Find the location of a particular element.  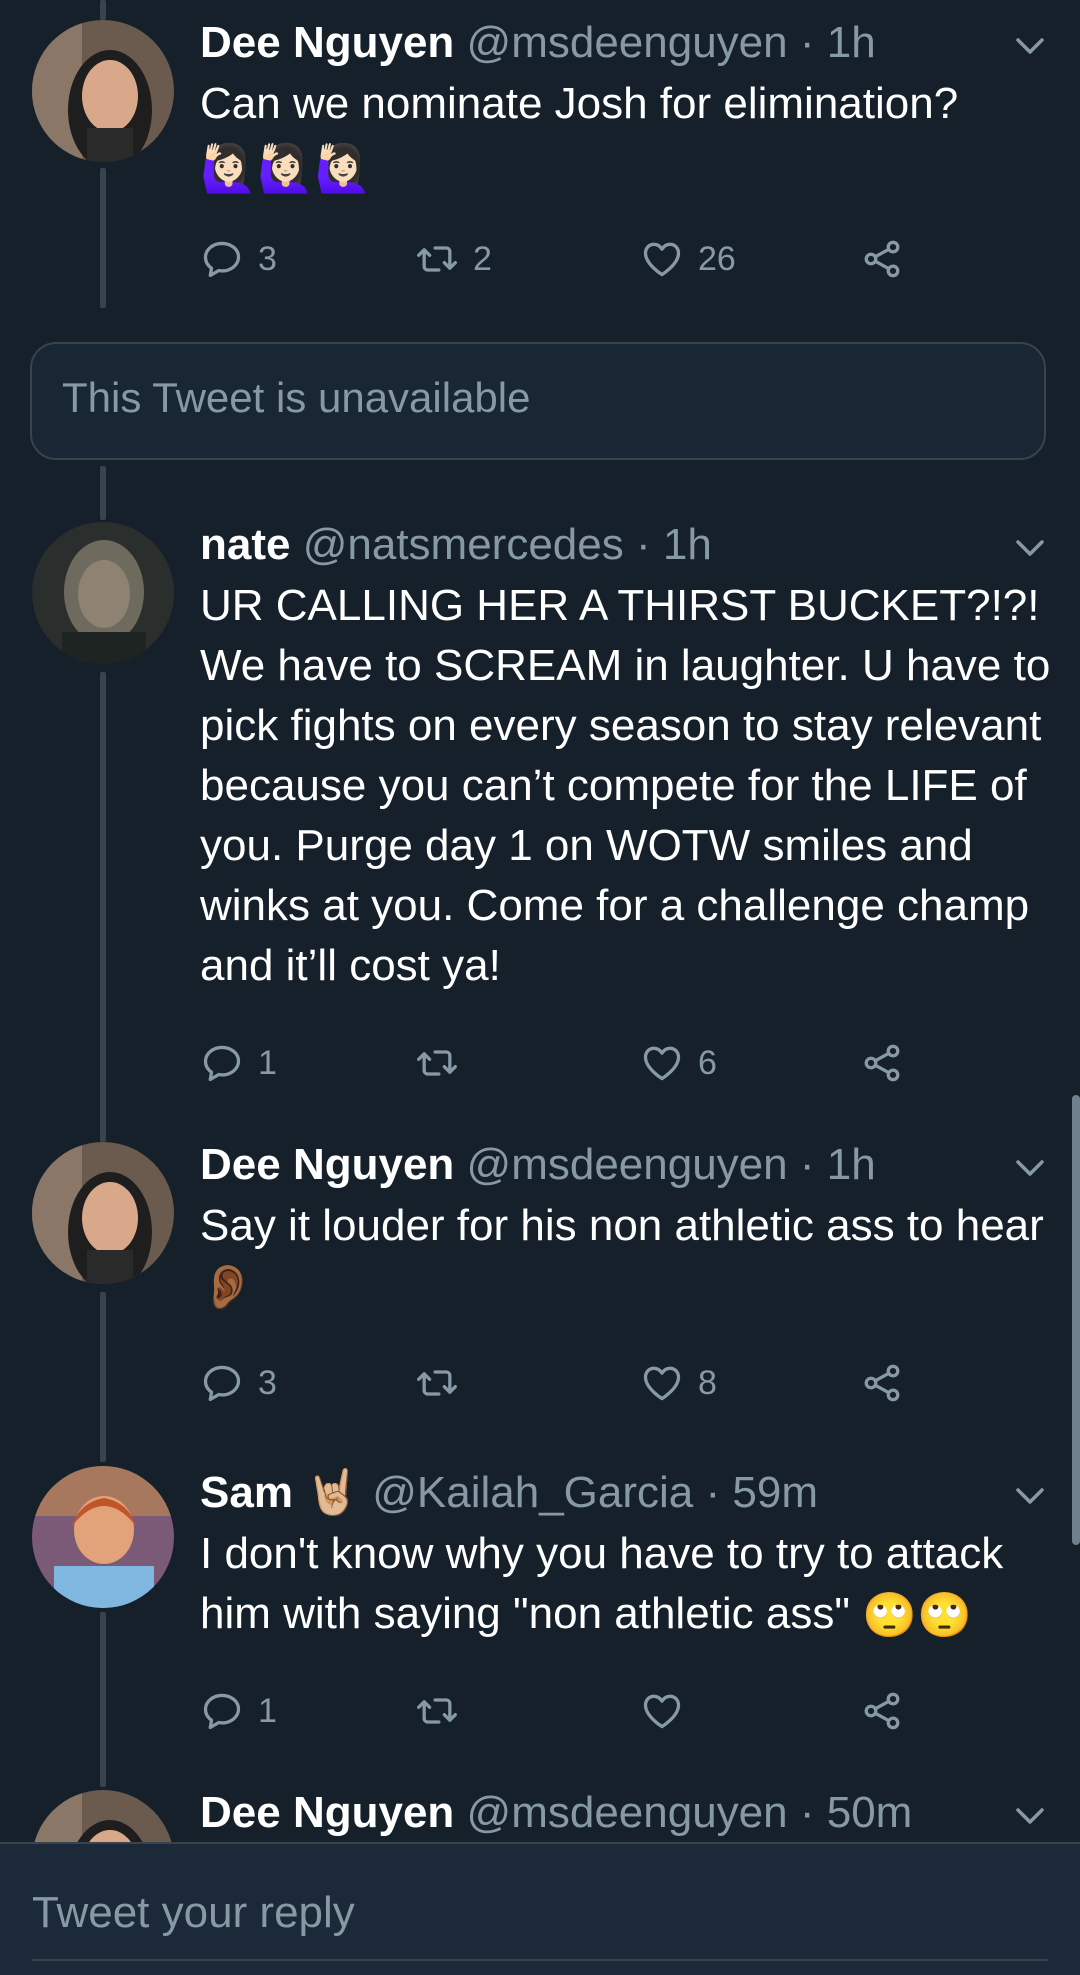

reply-input: Tweet your reply is located at coordinates (193, 1913).